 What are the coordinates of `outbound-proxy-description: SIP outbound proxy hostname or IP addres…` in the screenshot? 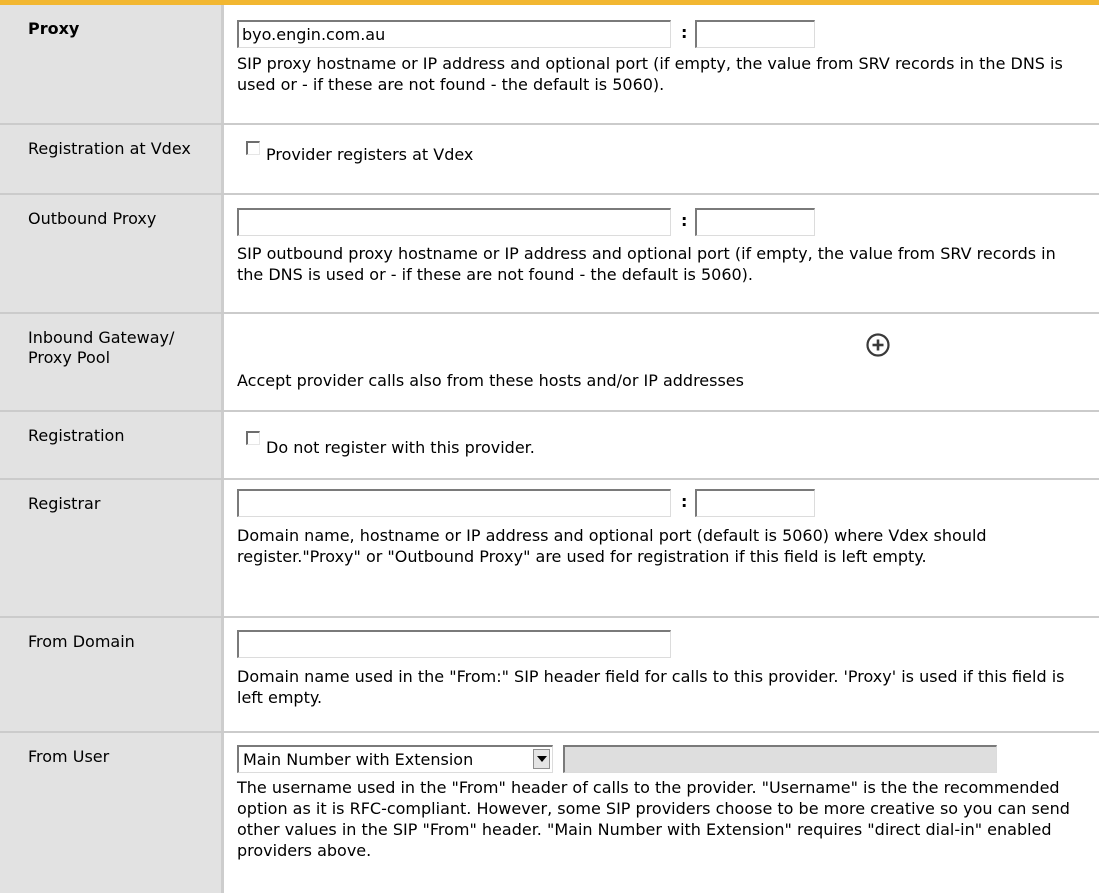 It's located at (646, 264).